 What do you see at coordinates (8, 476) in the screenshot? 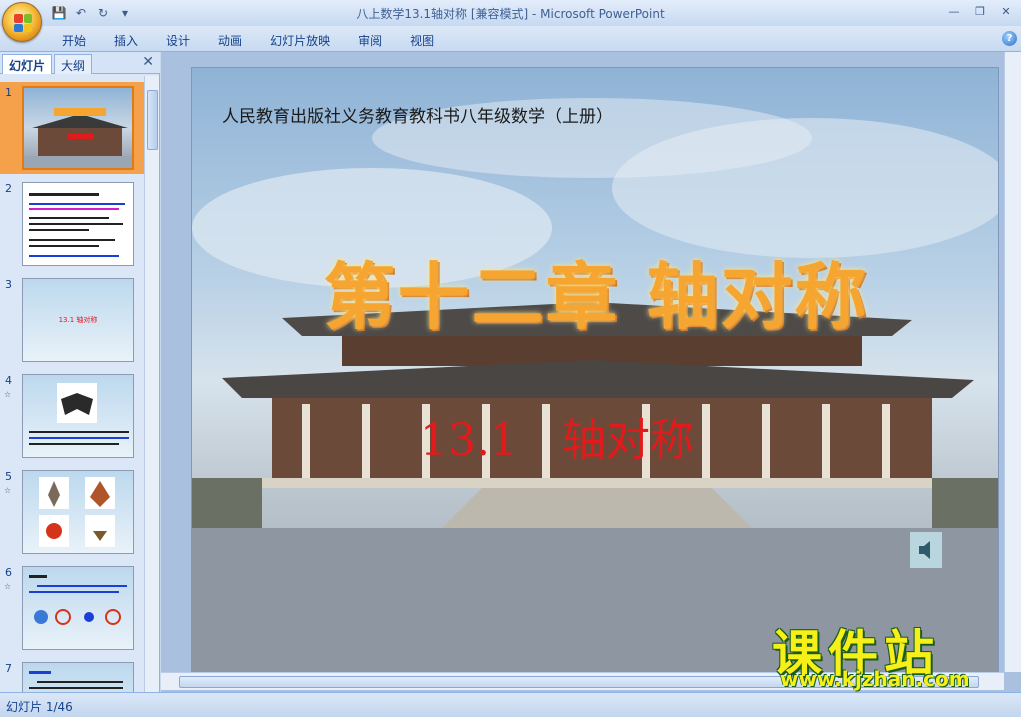
I see `thumbnail-number: 5` at bounding box center [8, 476].